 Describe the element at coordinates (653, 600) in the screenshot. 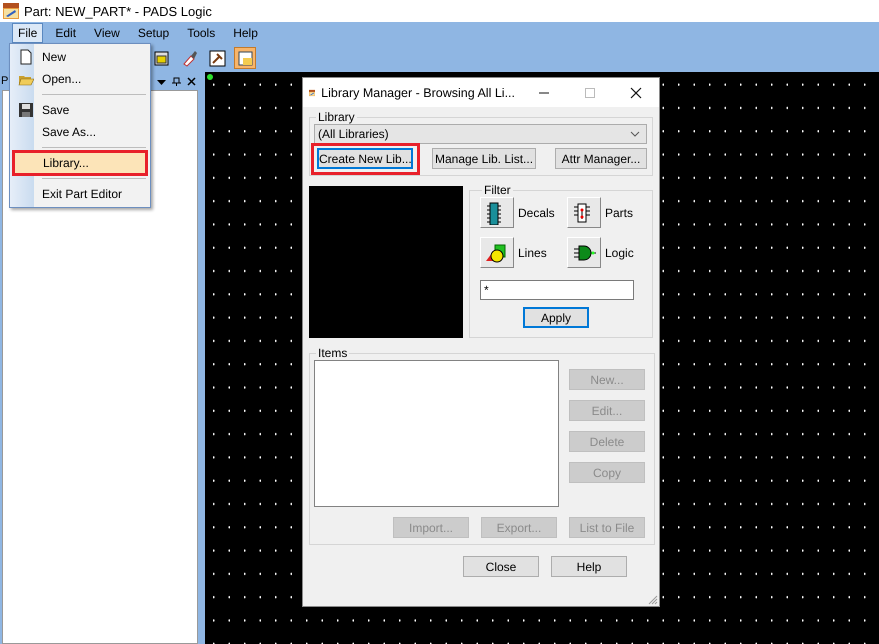

I see `resize-grip-icon` at that location.